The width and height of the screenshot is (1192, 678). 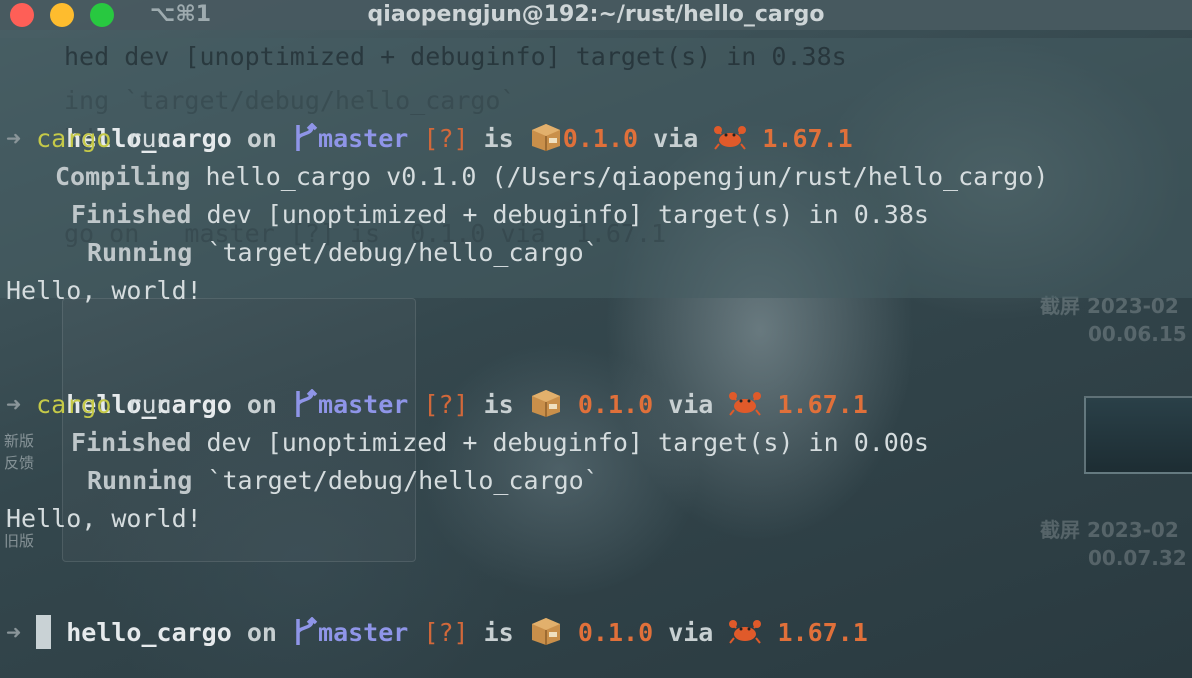 What do you see at coordinates (149, 632) in the screenshot?
I see `prompt-directory: hello_cargo` at bounding box center [149, 632].